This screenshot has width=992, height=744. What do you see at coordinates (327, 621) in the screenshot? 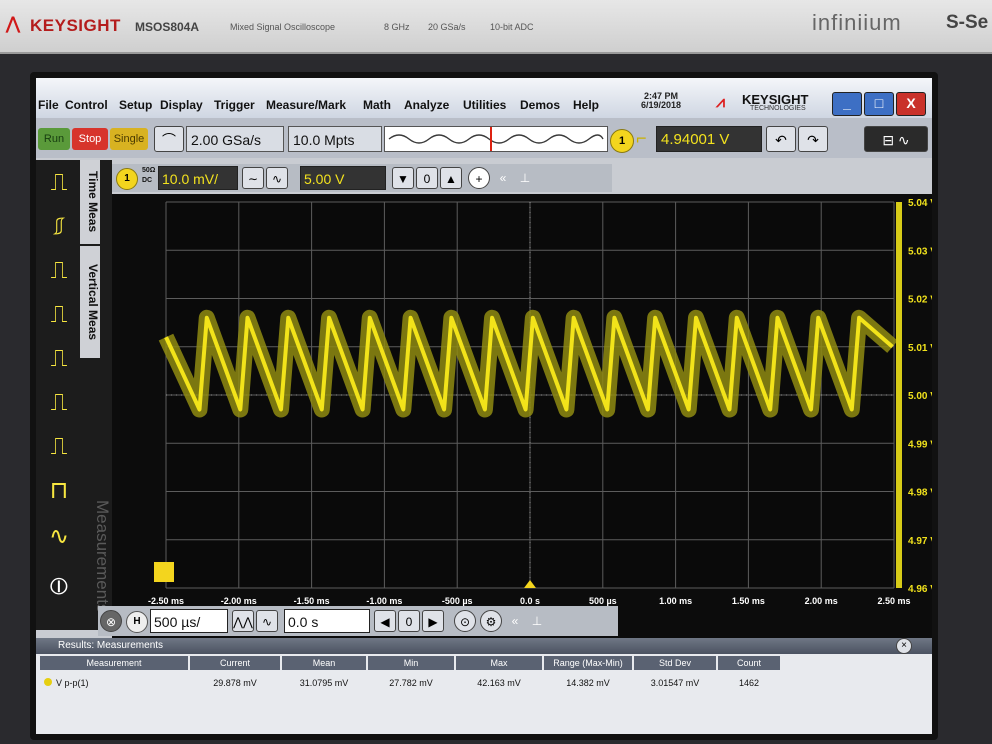
I see `horizontal-position-field: 0.0 s` at bounding box center [327, 621].